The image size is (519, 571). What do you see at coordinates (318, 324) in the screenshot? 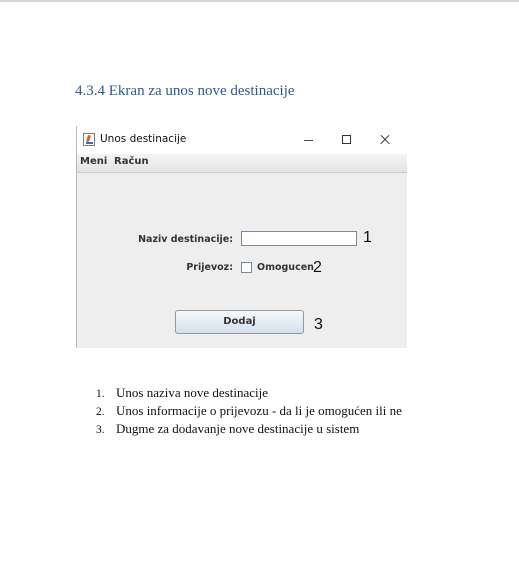
I see `callout-3: 3` at bounding box center [318, 324].